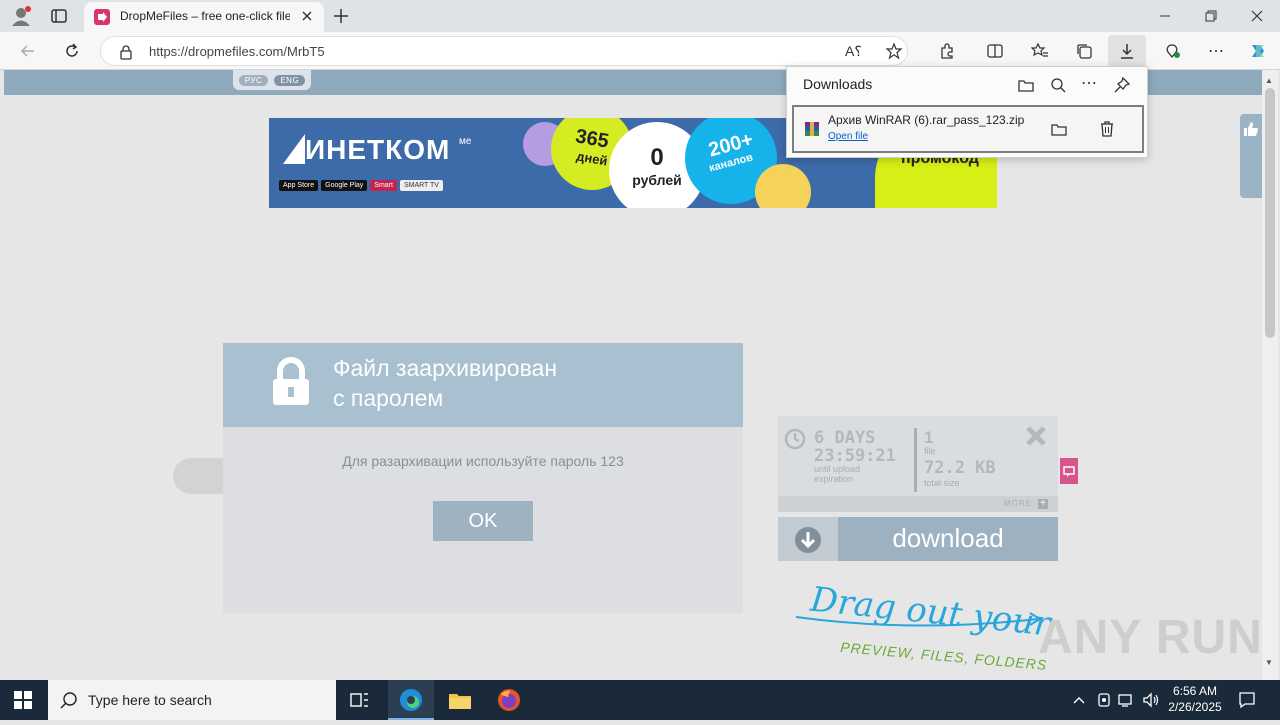 The height and width of the screenshot is (725, 1280). I want to click on lock-icon, so click(126, 52).